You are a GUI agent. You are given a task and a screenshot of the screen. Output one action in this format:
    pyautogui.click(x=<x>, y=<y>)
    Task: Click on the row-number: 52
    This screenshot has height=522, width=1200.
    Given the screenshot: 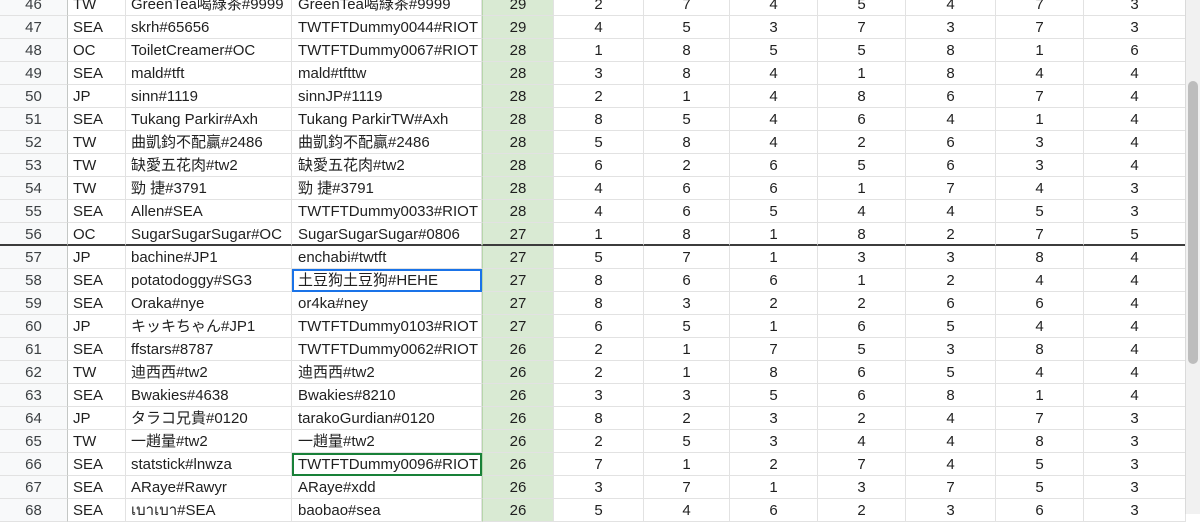 What is the action you would take?
    pyautogui.click(x=34, y=142)
    